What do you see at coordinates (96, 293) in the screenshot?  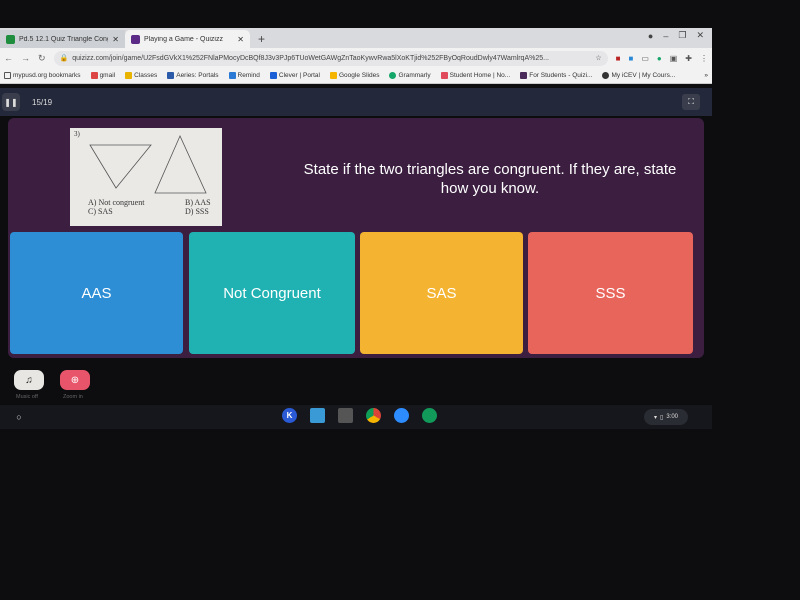 I see `answer-option-aas: AAS` at bounding box center [96, 293].